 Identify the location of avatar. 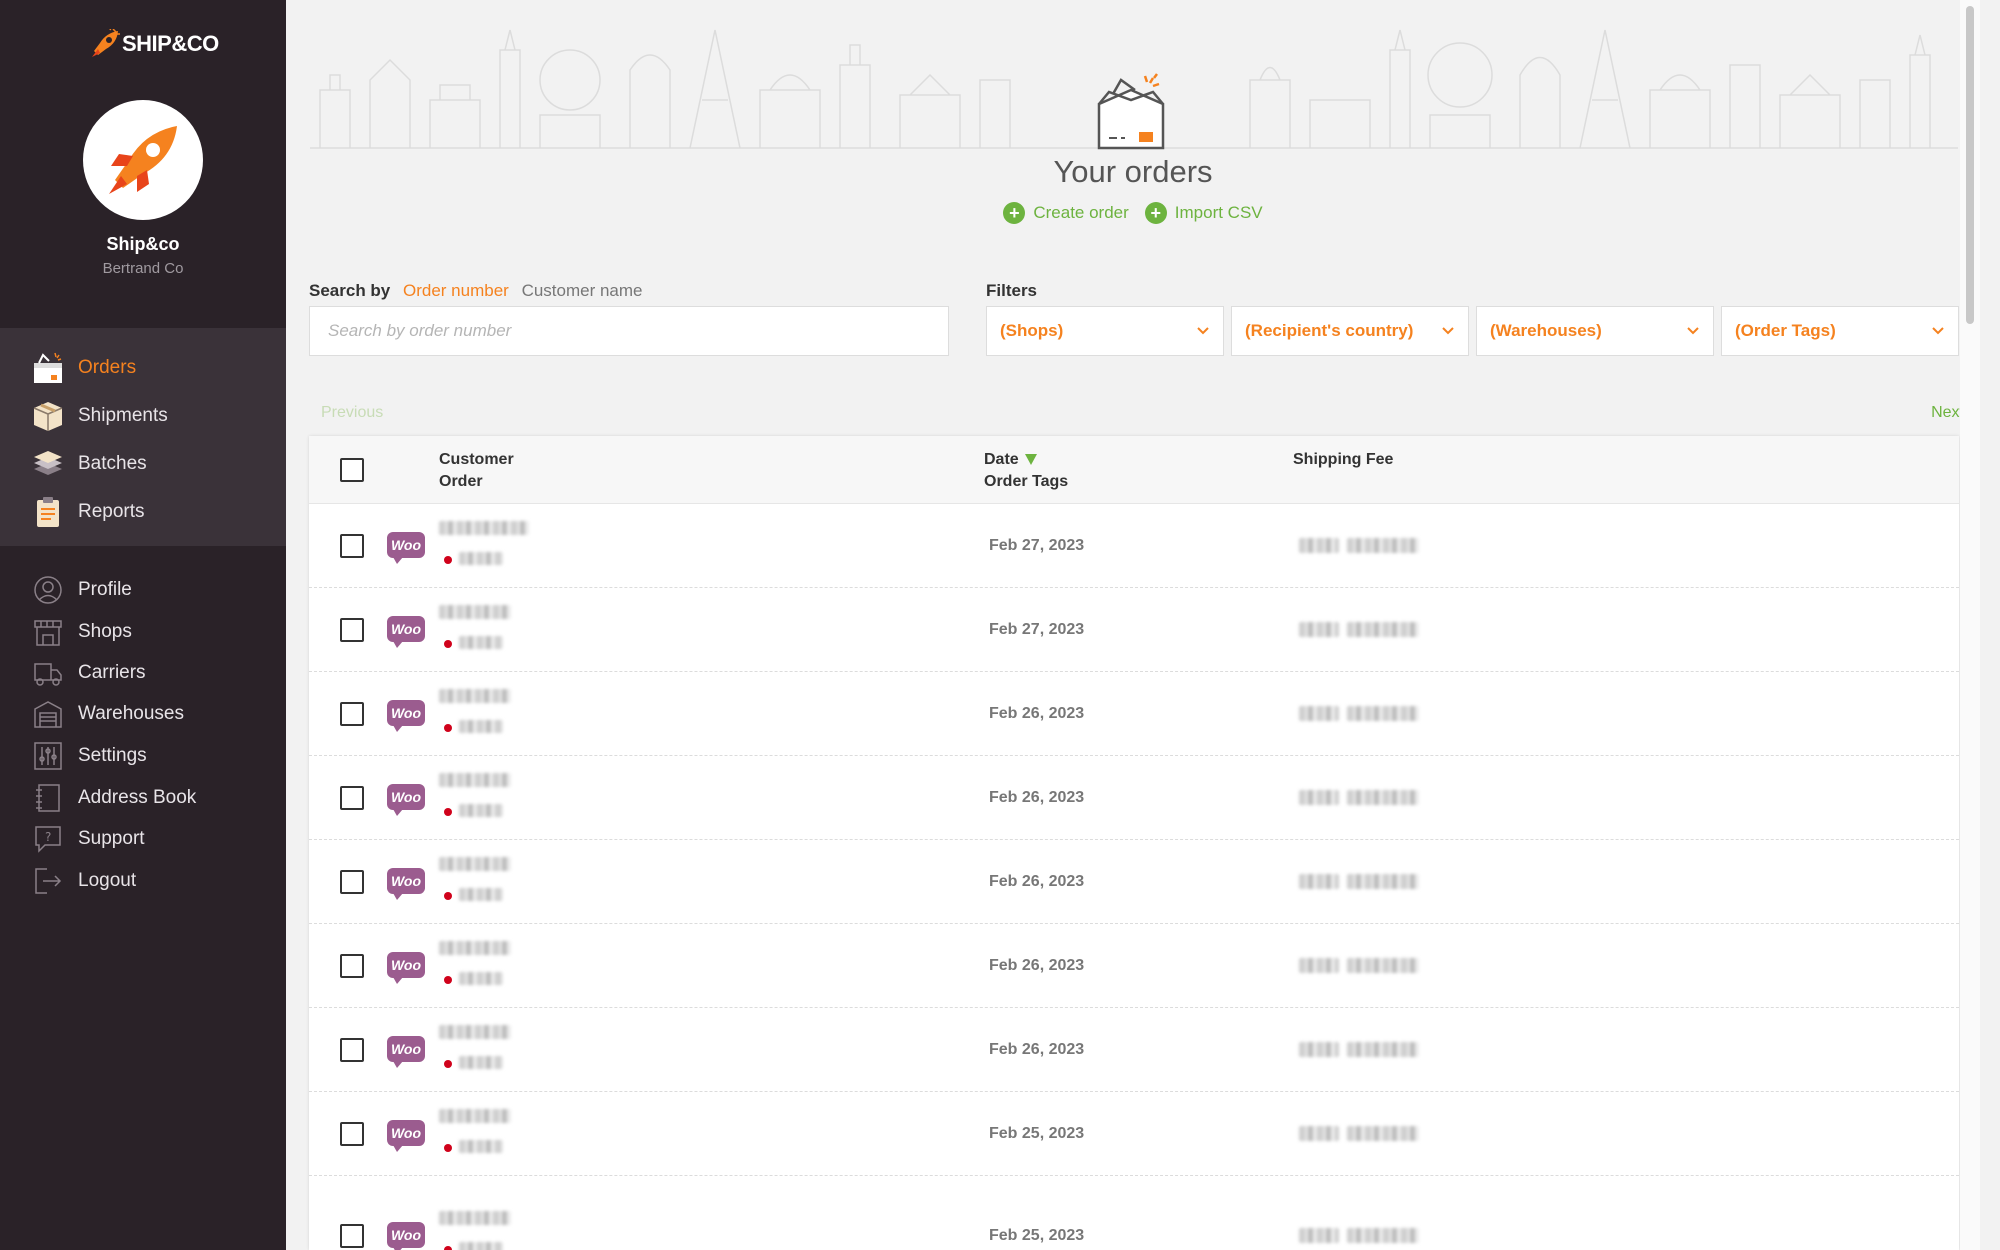
(143, 160).